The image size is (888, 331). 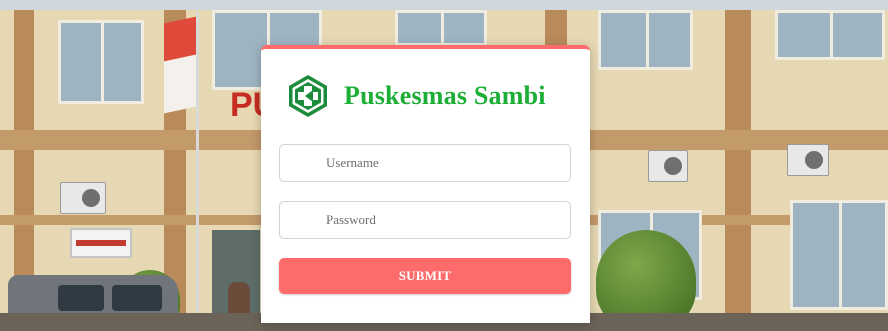 I want to click on username-input, so click(x=425, y=163).